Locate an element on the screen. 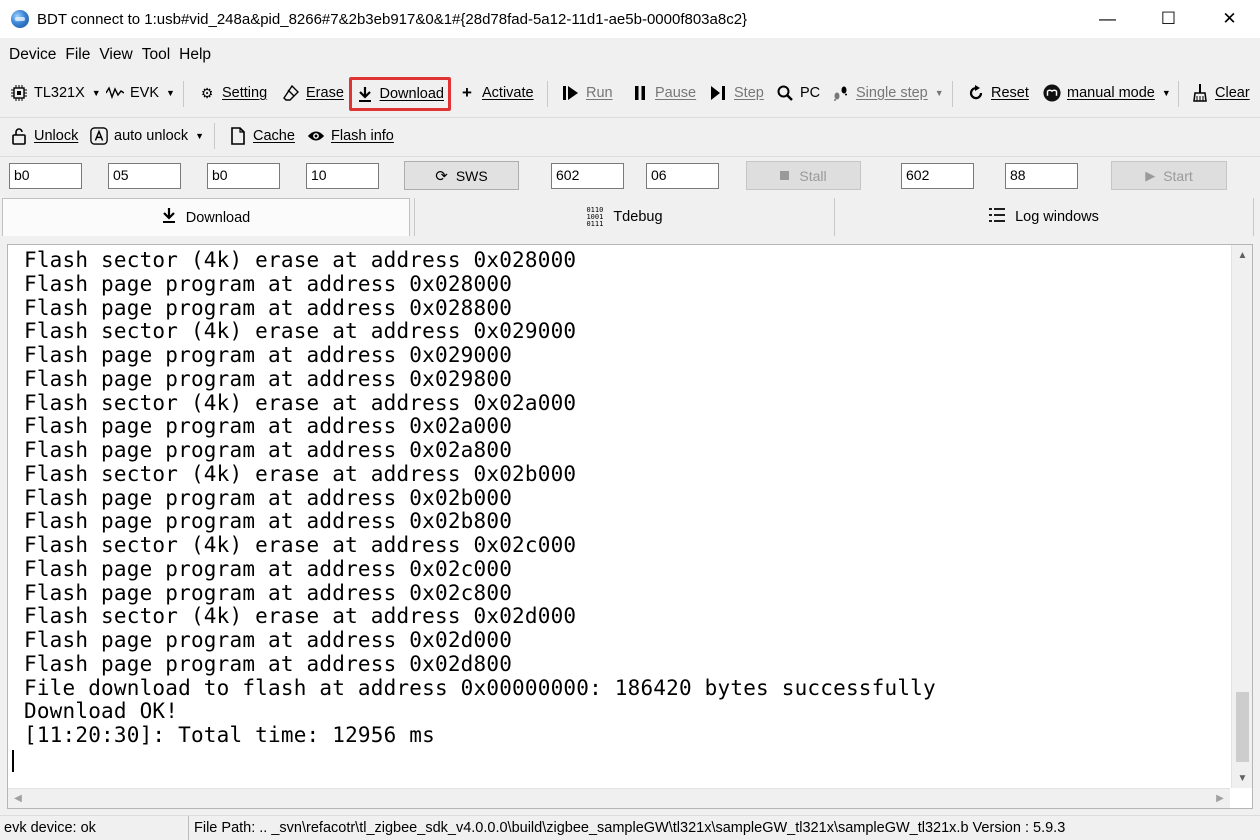 The image size is (1260, 840). unlock-button: Unlock is located at coordinates (44, 136).